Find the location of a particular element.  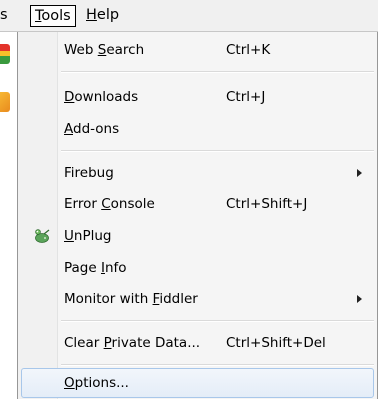

menu-item-clear-private-data: Clear Private Data... Ctrl+Shift+Del is located at coordinates (197, 343).